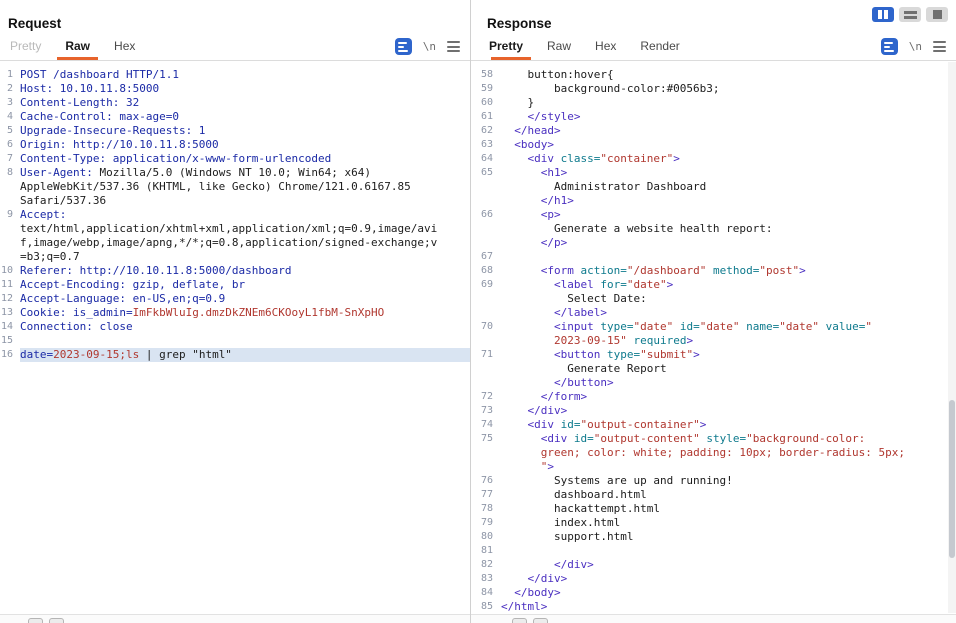 This screenshot has width=956, height=623. Describe the element at coordinates (713, 103) in the screenshot. I see `code-line: 60 }` at that location.